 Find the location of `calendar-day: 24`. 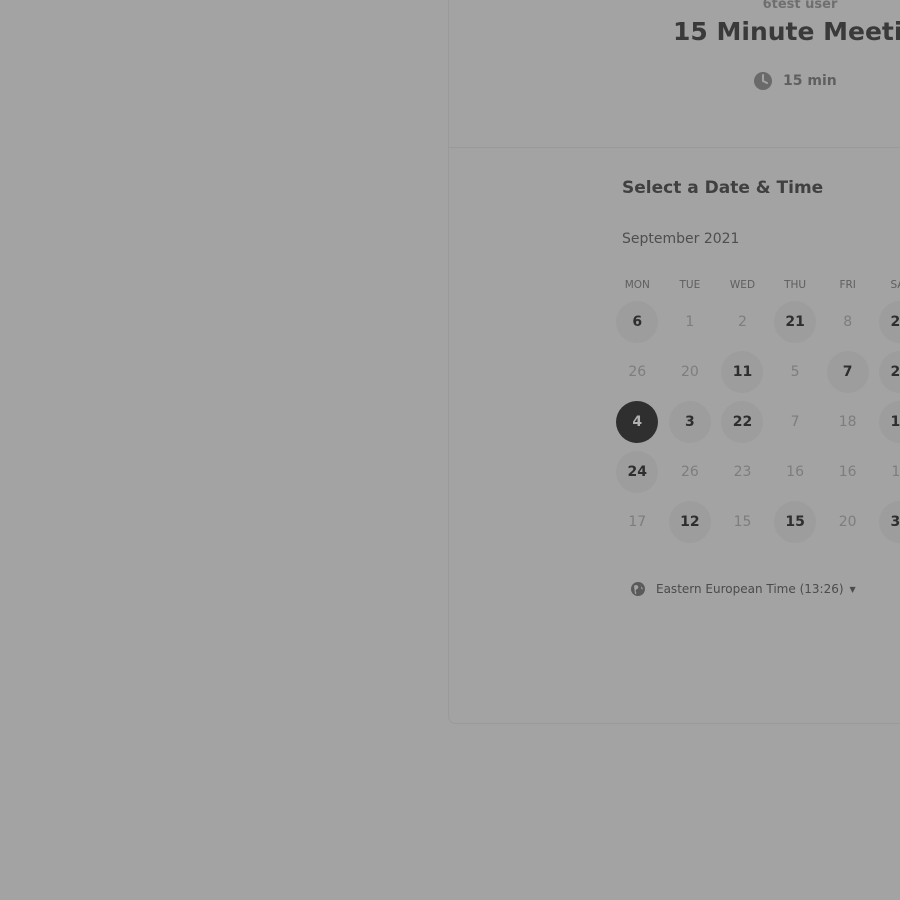

calendar-day: 24 is located at coordinates (637, 472).